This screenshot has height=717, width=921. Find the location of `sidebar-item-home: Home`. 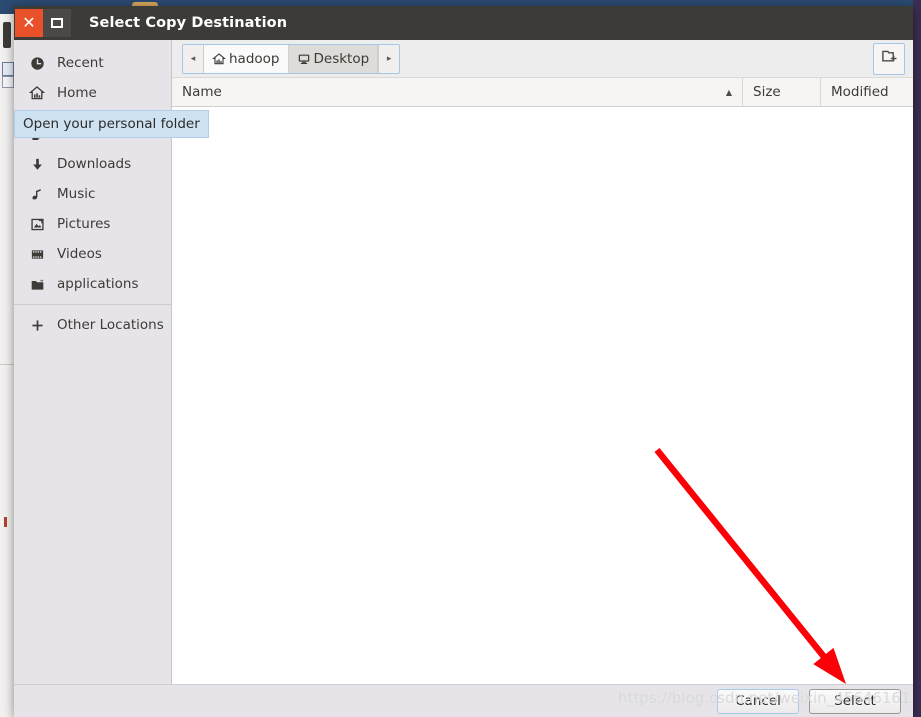

sidebar-item-home: Home is located at coordinates (92, 93).